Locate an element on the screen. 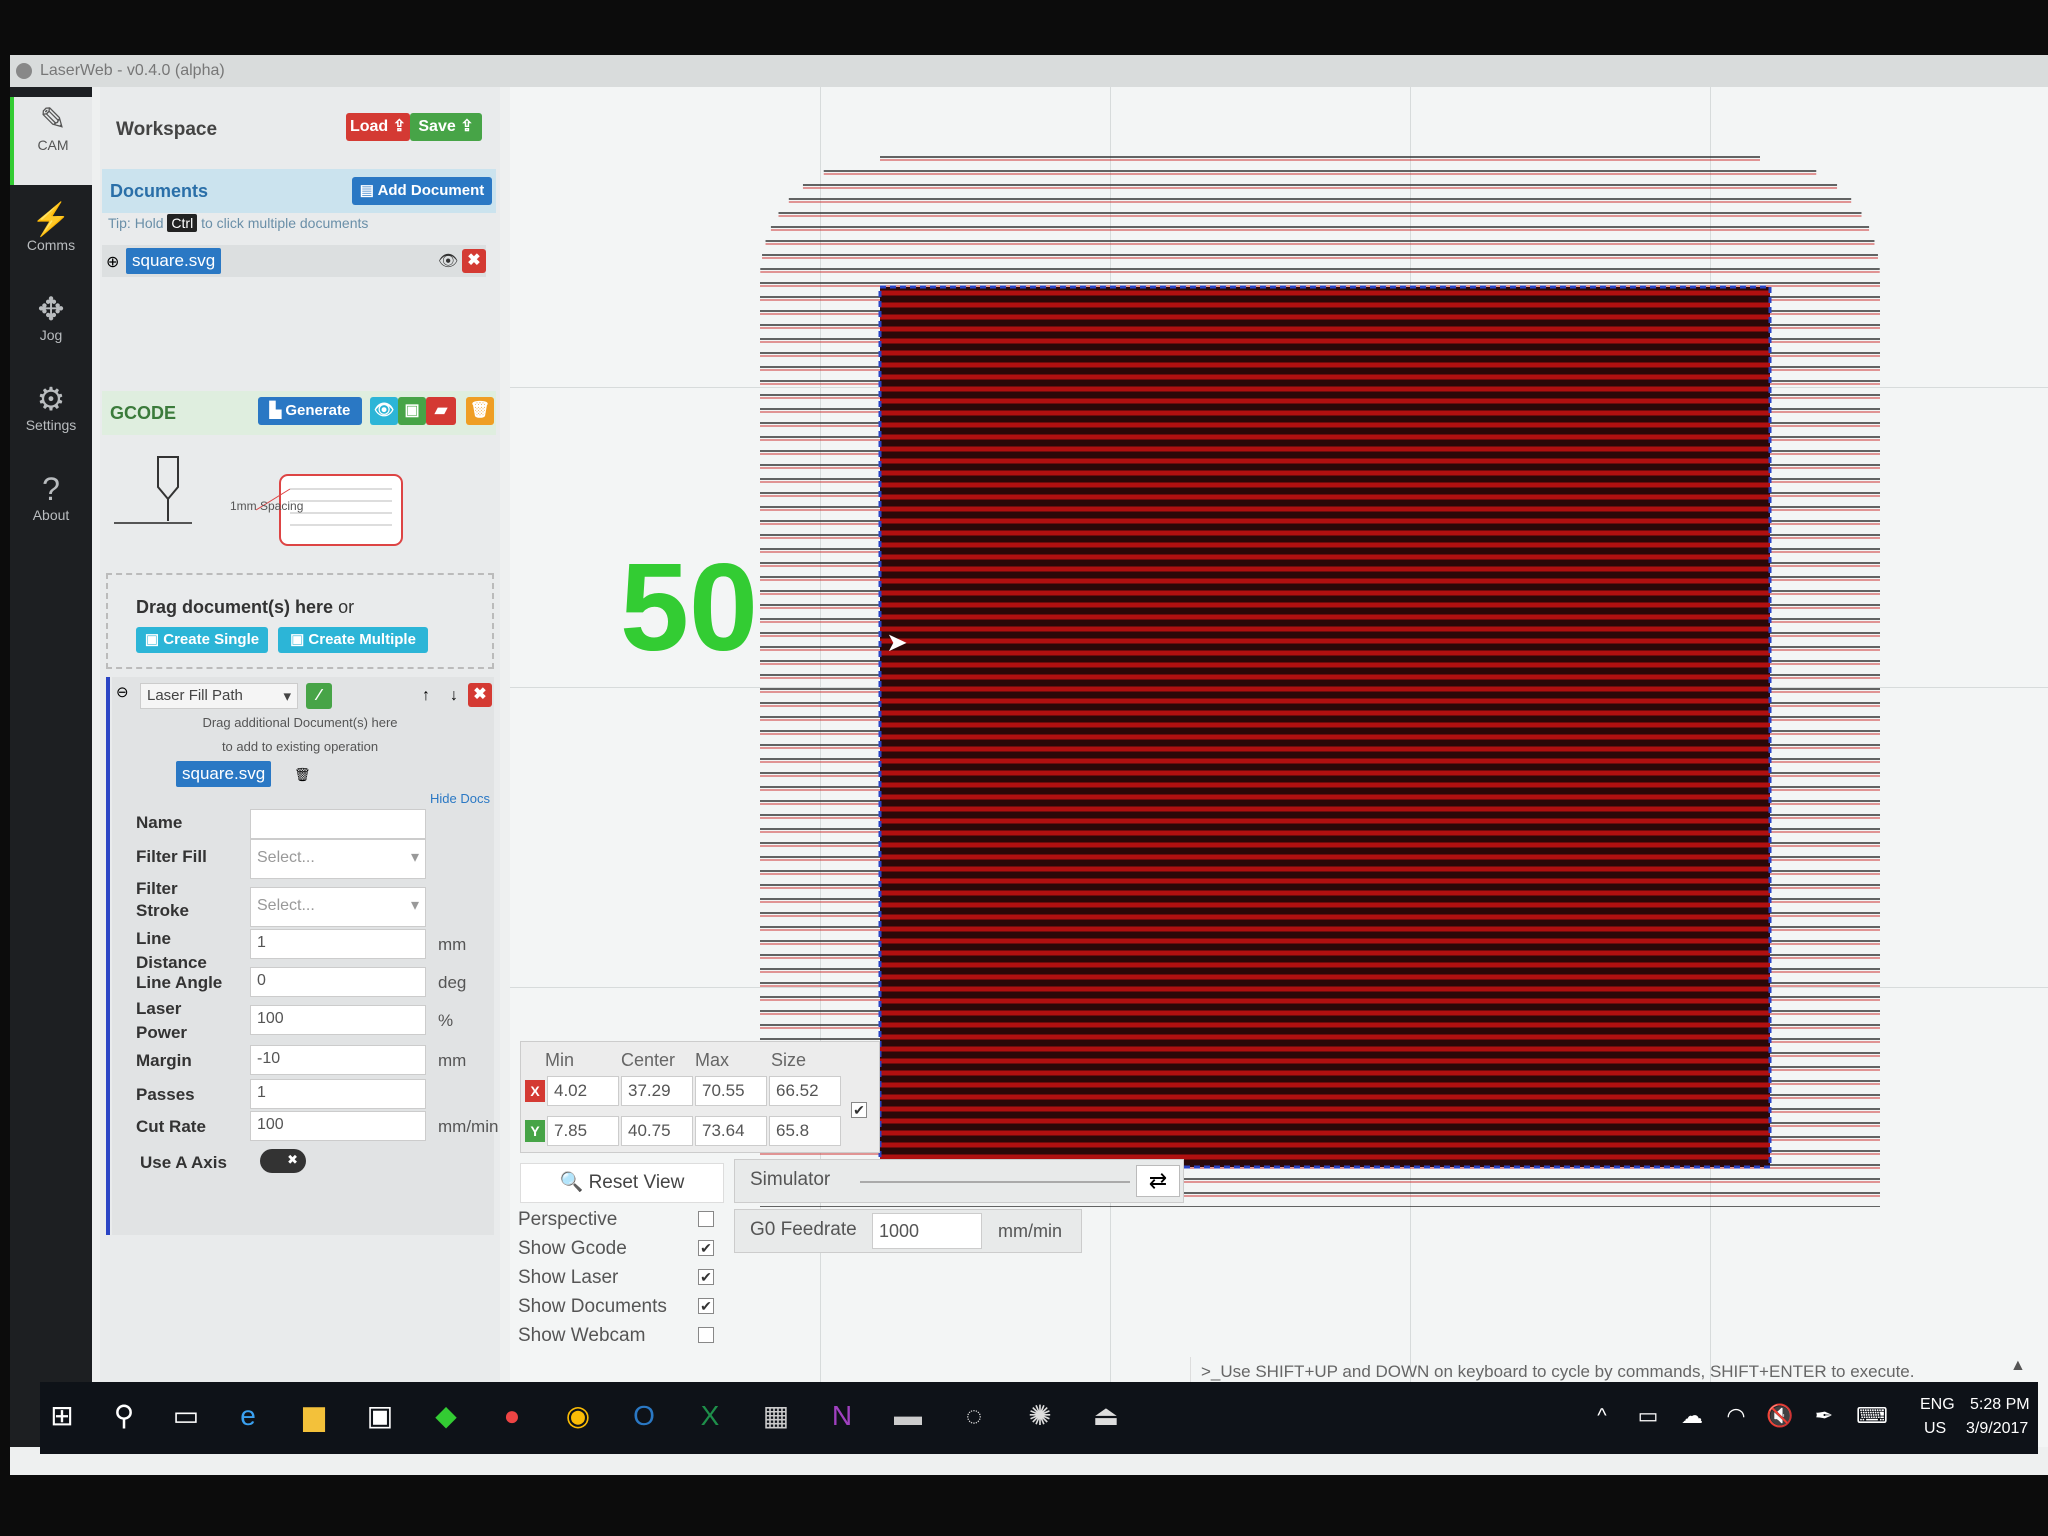  reset-view-button: 🔍 Reset View is located at coordinates (622, 1183).